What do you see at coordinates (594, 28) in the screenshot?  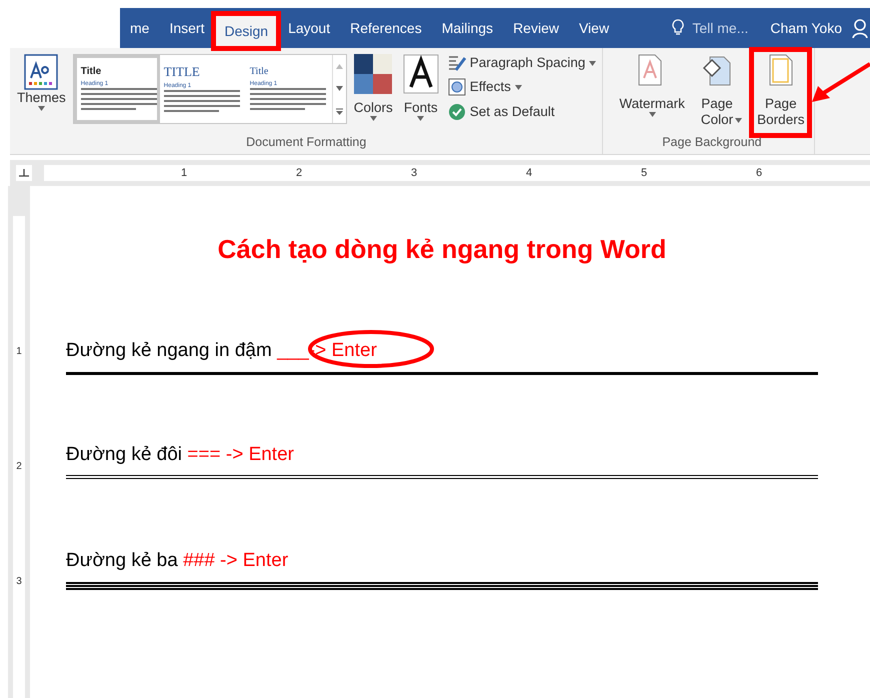 I see `ribbon-tab: View` at bounding box center [594, 28].